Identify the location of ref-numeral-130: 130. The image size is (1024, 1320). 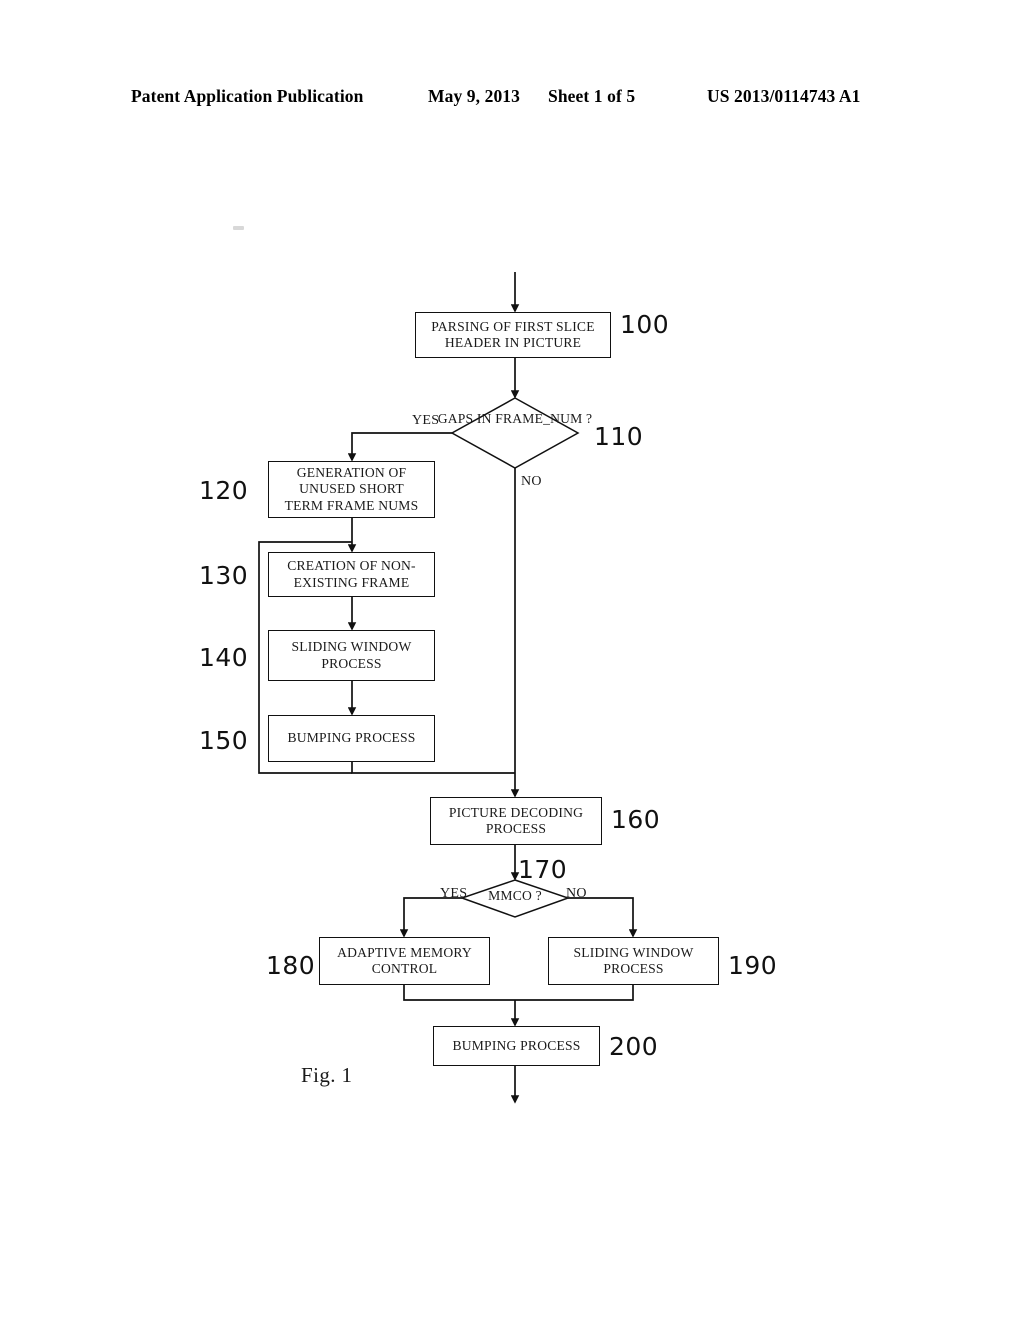
(224, 575).